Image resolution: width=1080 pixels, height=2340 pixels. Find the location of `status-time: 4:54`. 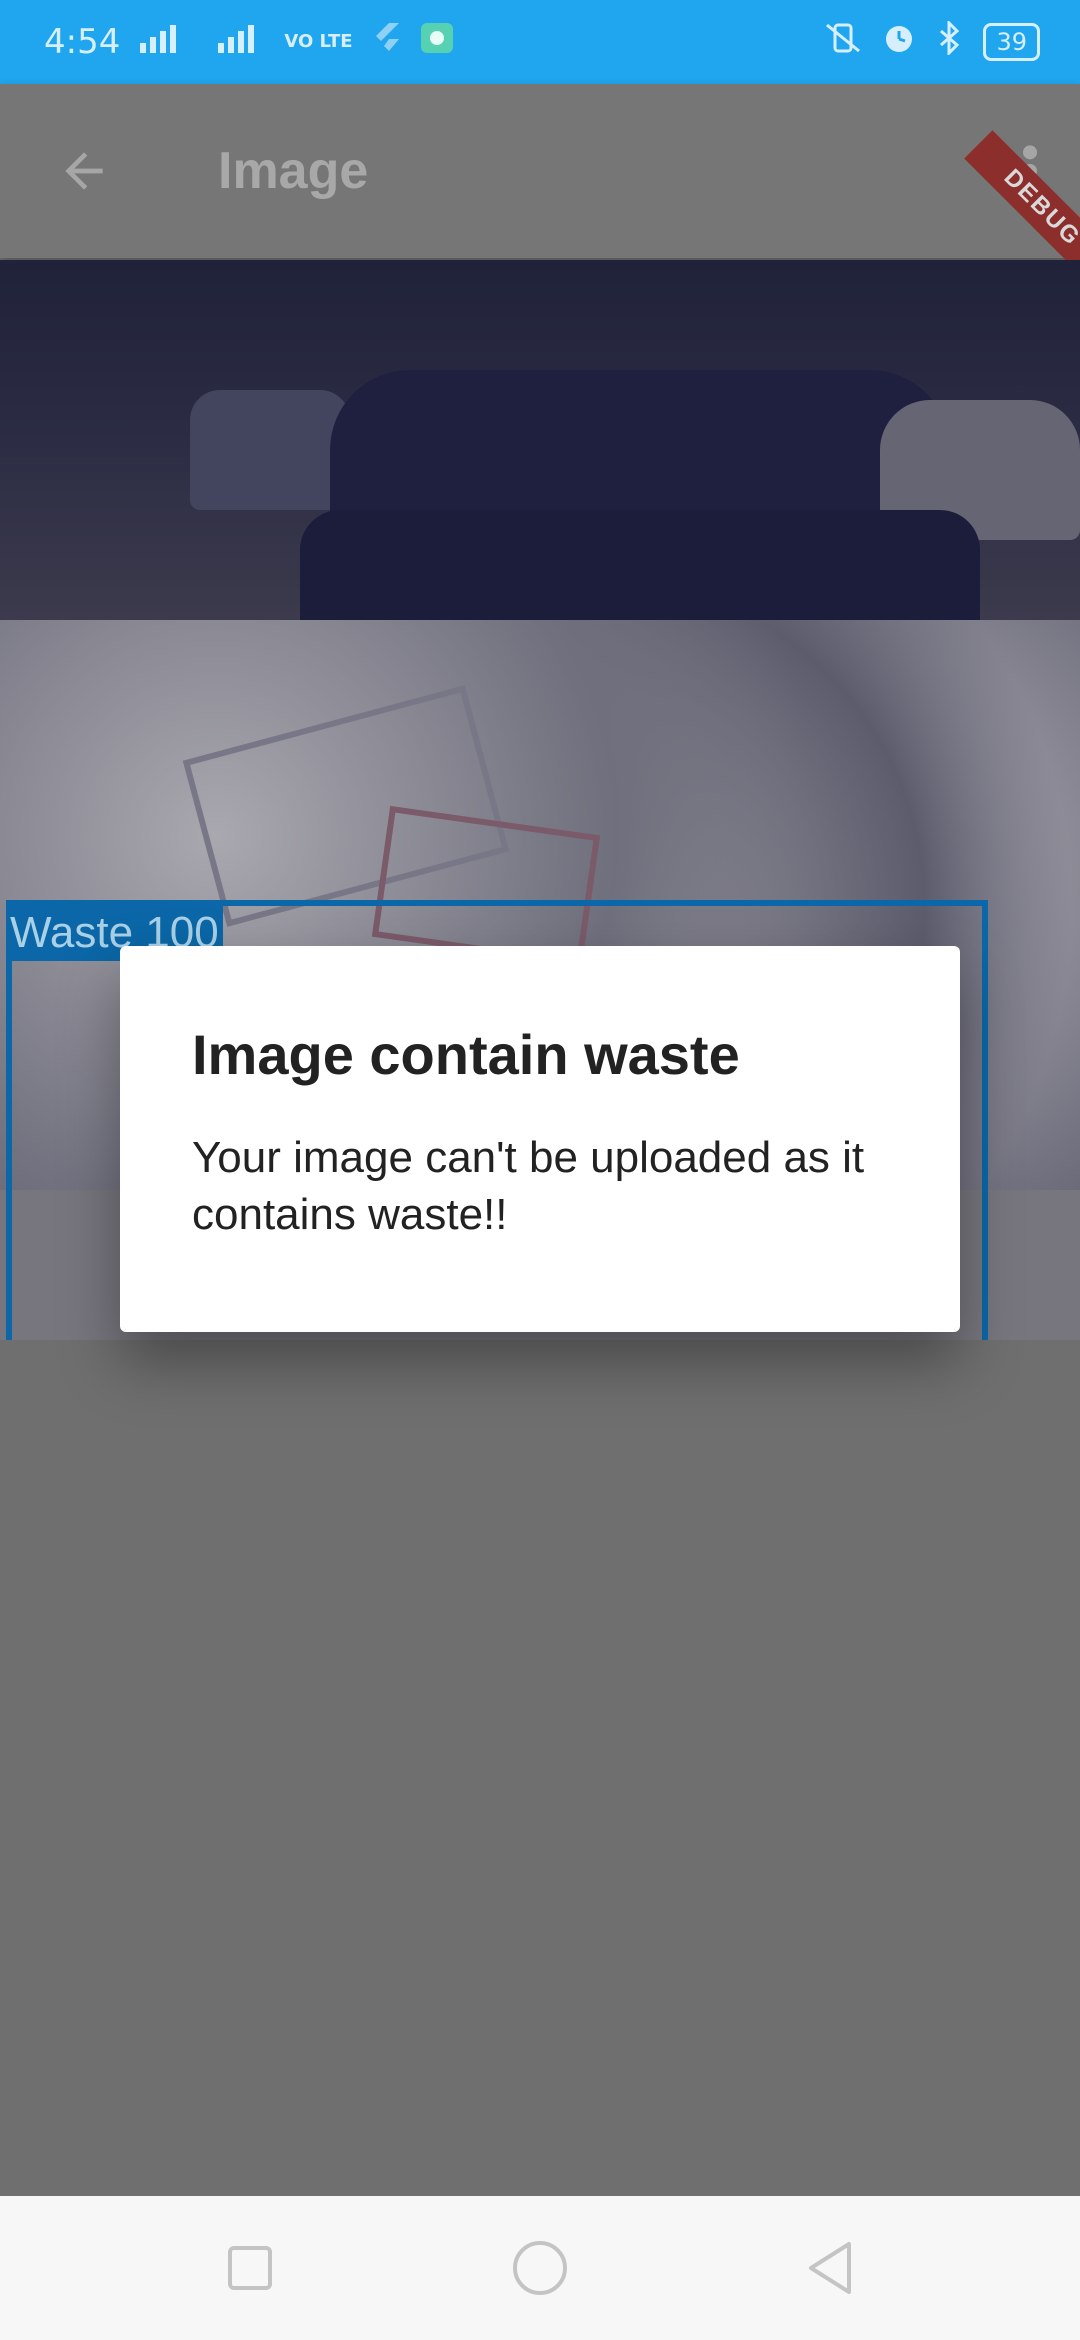

status-time: 4:54 is located at coordinates (82, 42).